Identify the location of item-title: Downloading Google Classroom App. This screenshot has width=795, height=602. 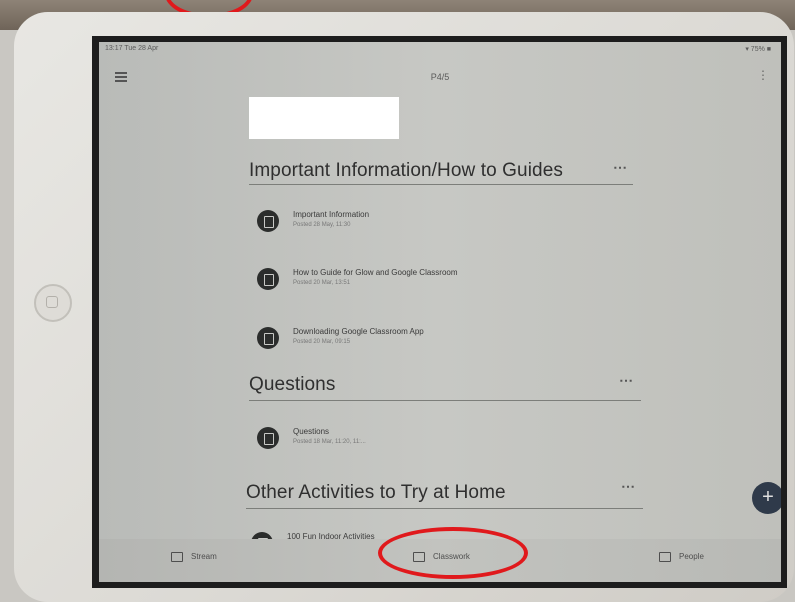
(358, 331).